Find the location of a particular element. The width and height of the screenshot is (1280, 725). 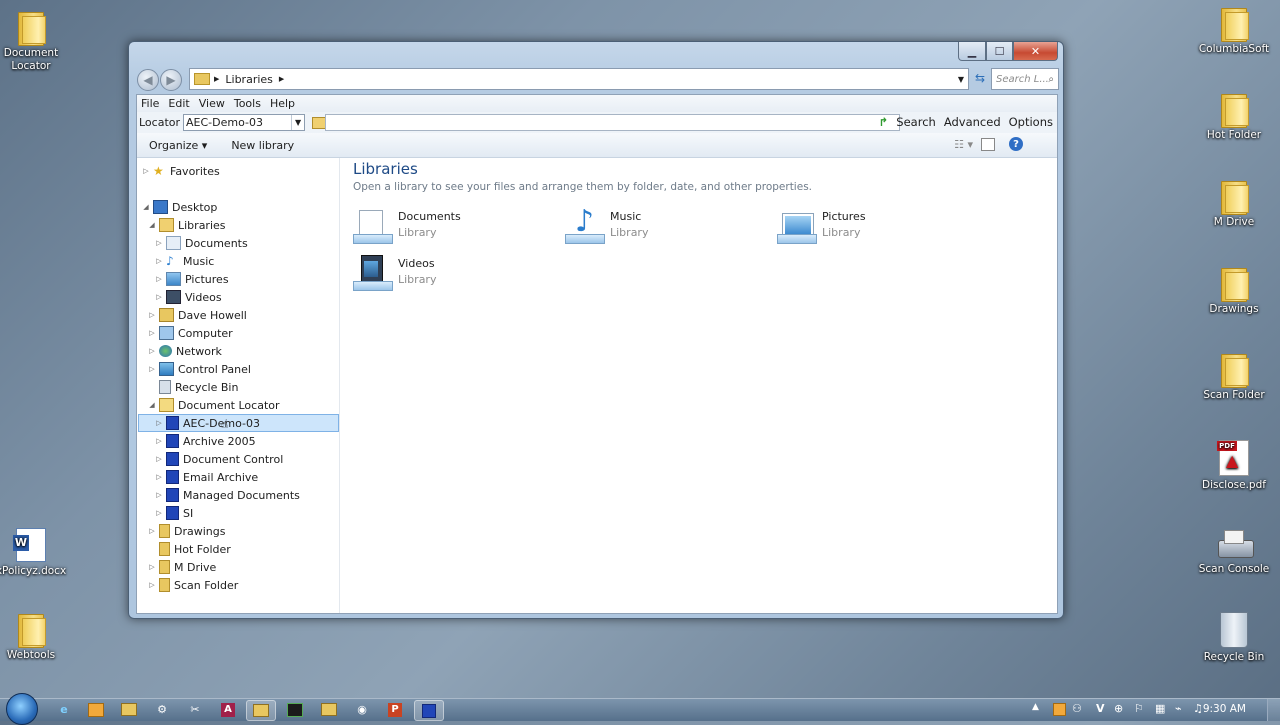

tray-app-icon: ⊕ is located at coordinates (1118, 708).